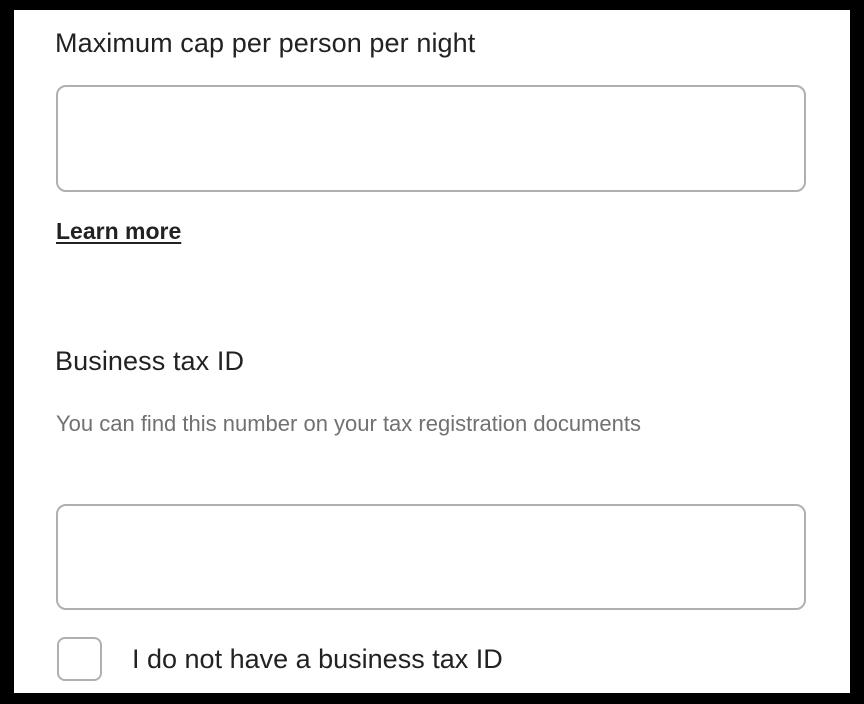 The image size is (864, 704). Describe the element at coordinates (317, 659) in the screenshot. I see `no-tax-id-checkbox-label: I do not have a business tax ID` at that location.